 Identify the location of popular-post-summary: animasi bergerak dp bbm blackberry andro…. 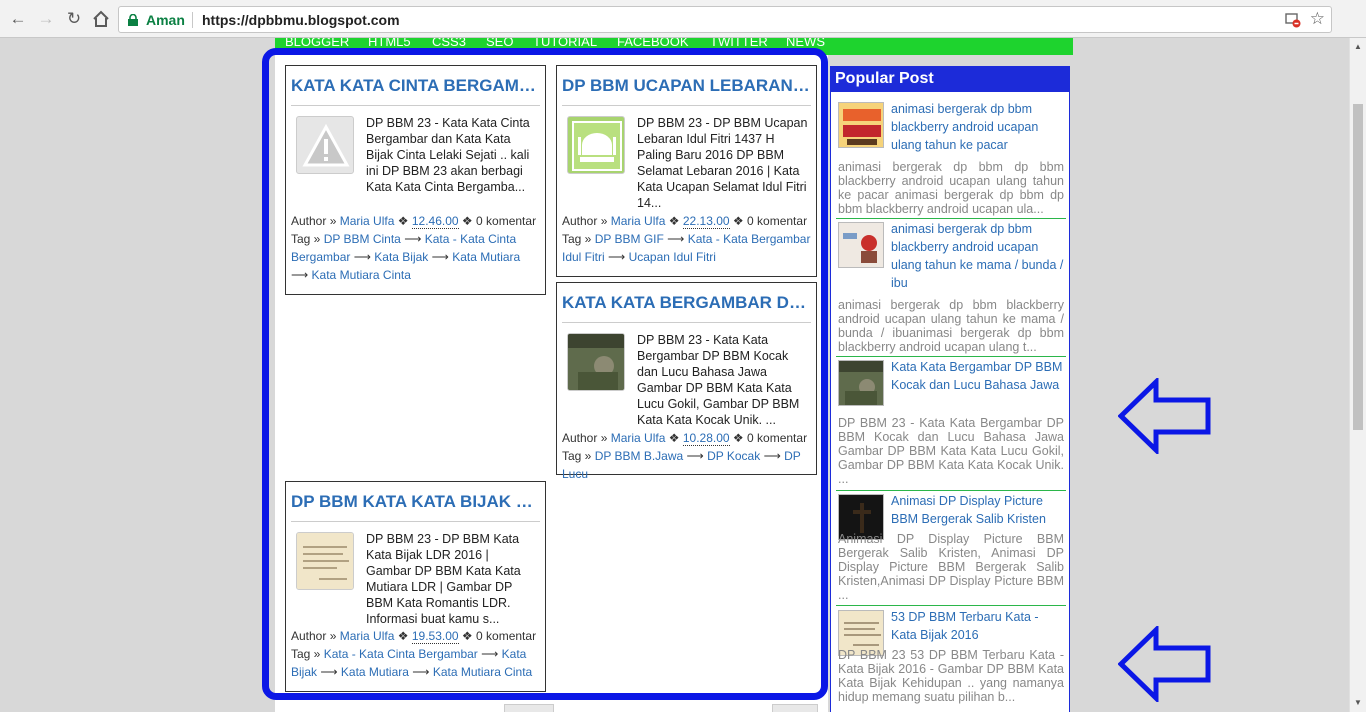
(951, 326).